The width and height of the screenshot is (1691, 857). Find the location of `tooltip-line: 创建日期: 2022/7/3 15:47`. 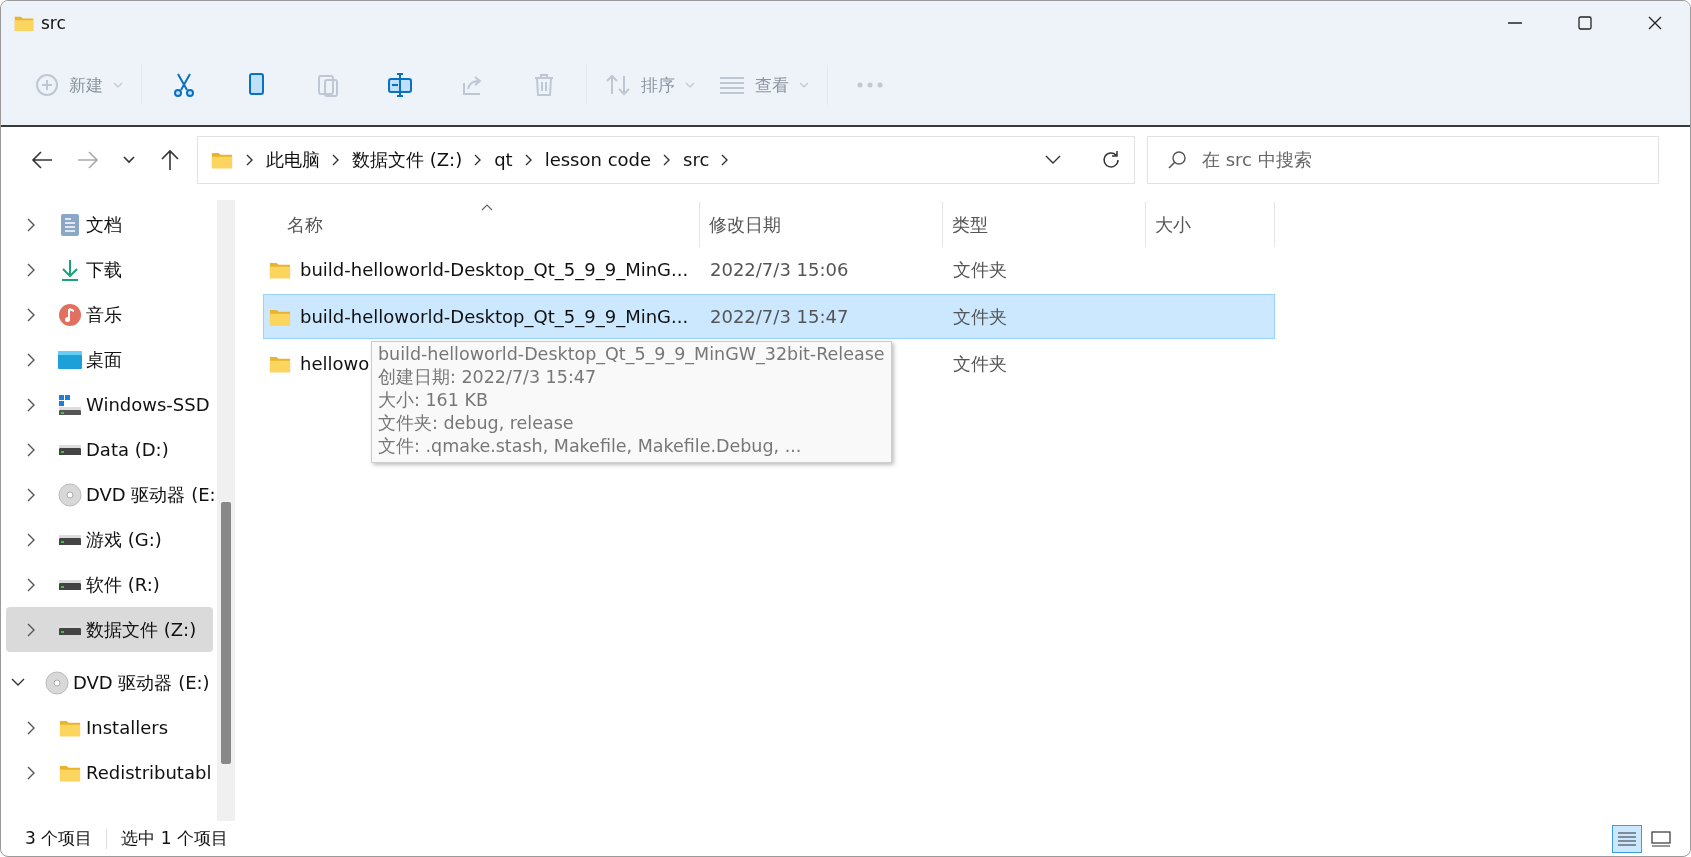

tooltip-line: 创建日期: 2022/7/3 15:47 is located at coordinates (488, 377).